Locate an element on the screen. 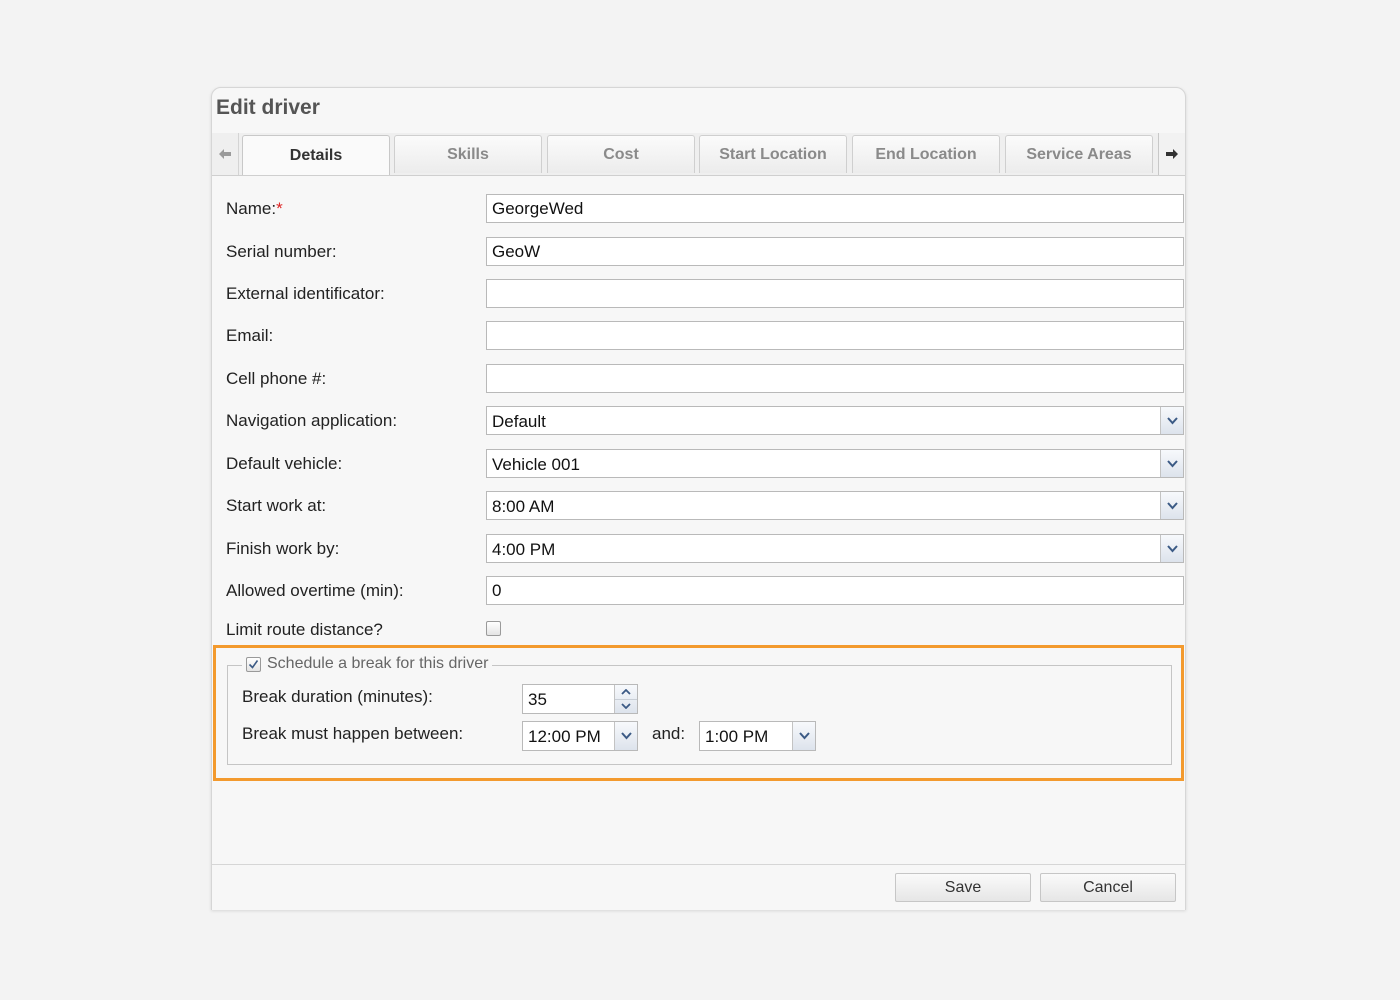 Image resolution: width=1400 pixels, height=1000 pixels. name-input is located at coordinates (835, 208).